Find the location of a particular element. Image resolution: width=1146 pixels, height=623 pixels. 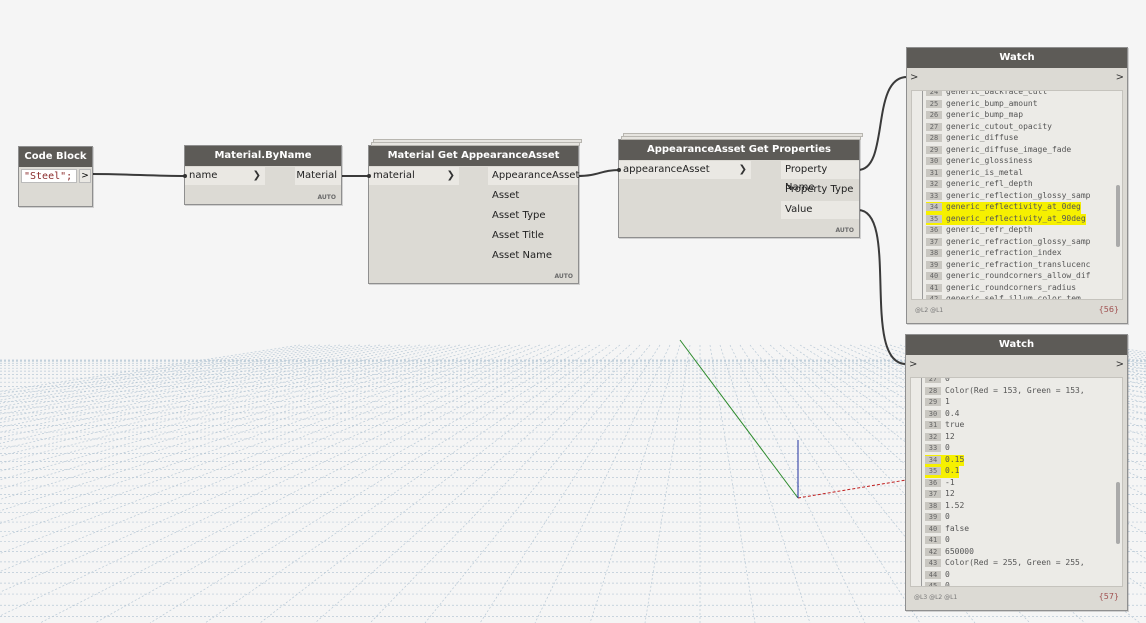

item-index: 35 is located at coordinates (933, 471).